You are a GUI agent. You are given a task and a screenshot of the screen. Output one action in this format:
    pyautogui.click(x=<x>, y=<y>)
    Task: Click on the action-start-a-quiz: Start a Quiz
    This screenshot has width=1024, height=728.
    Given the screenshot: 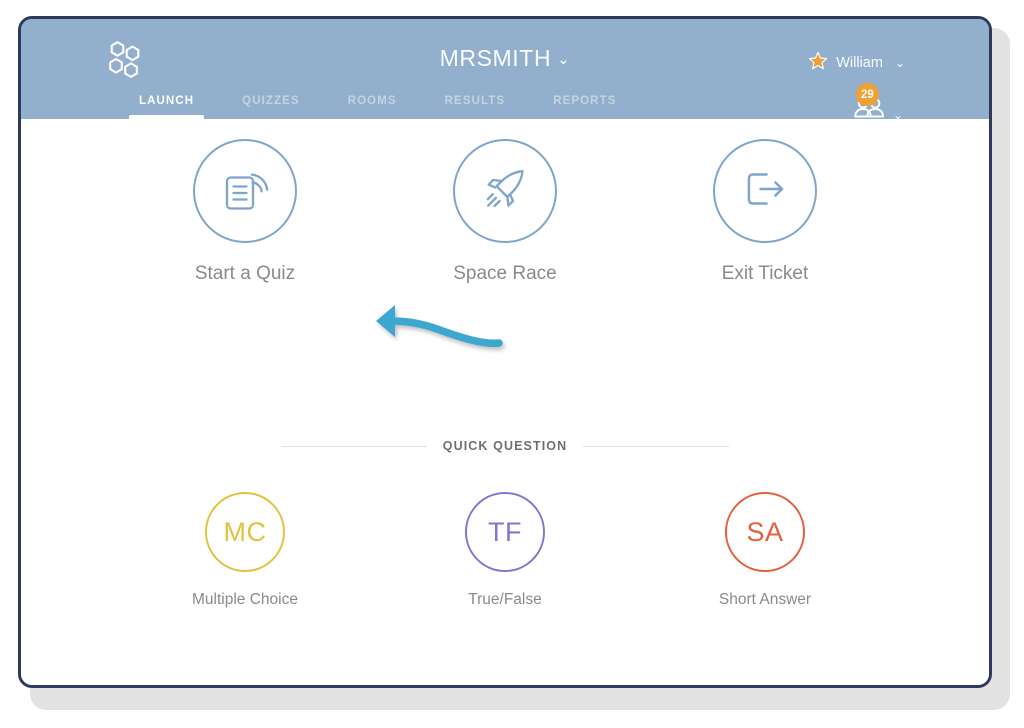 What is the action you would take?
    pyautogui.click(x=245, y=212)
    